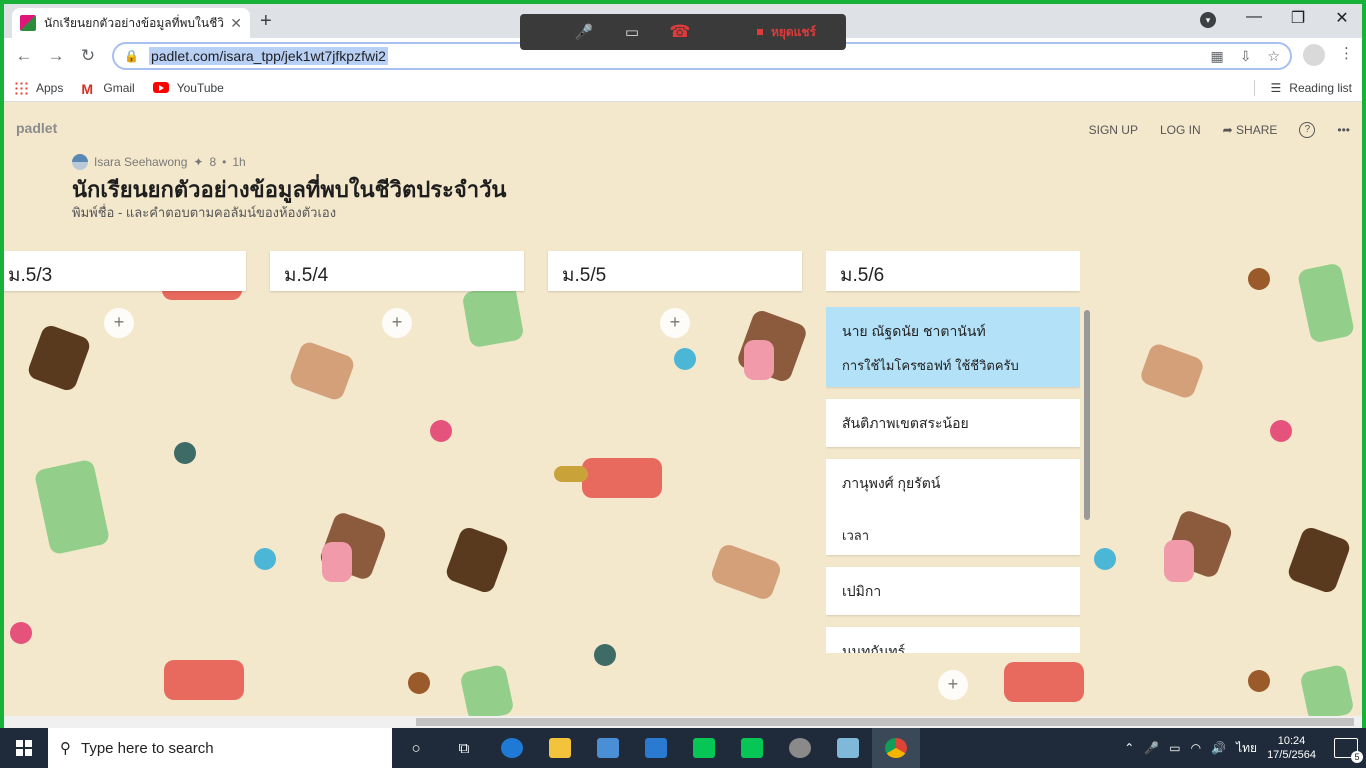 This screenshot has height=768, width=1366. I want to click on mail-icon, so click(656, 748).